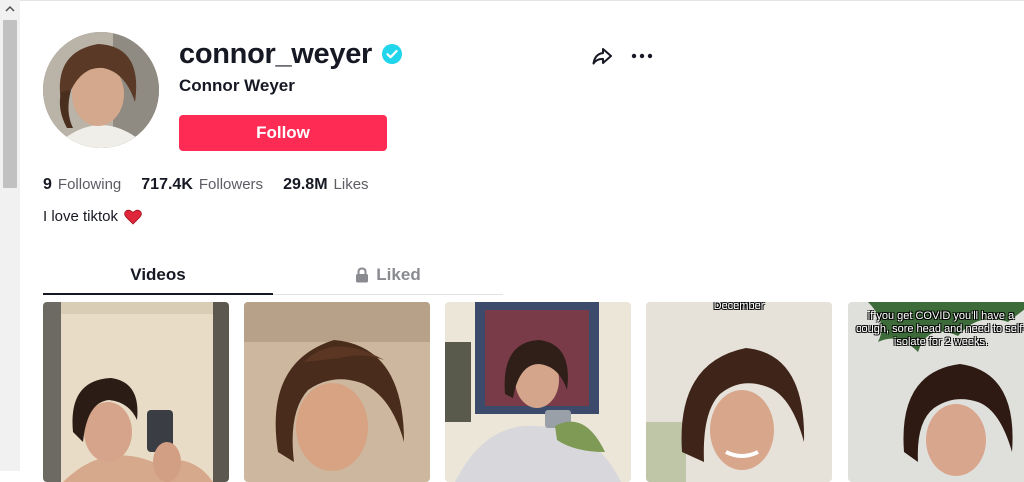  I want to click on follow-button: Follow, so click(283, 133).